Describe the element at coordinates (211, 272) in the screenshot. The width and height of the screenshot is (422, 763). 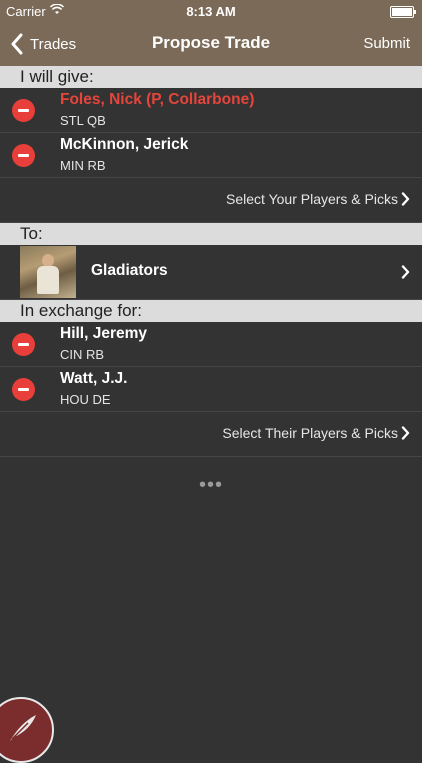
I see `team-row: Gladiators` at that location.